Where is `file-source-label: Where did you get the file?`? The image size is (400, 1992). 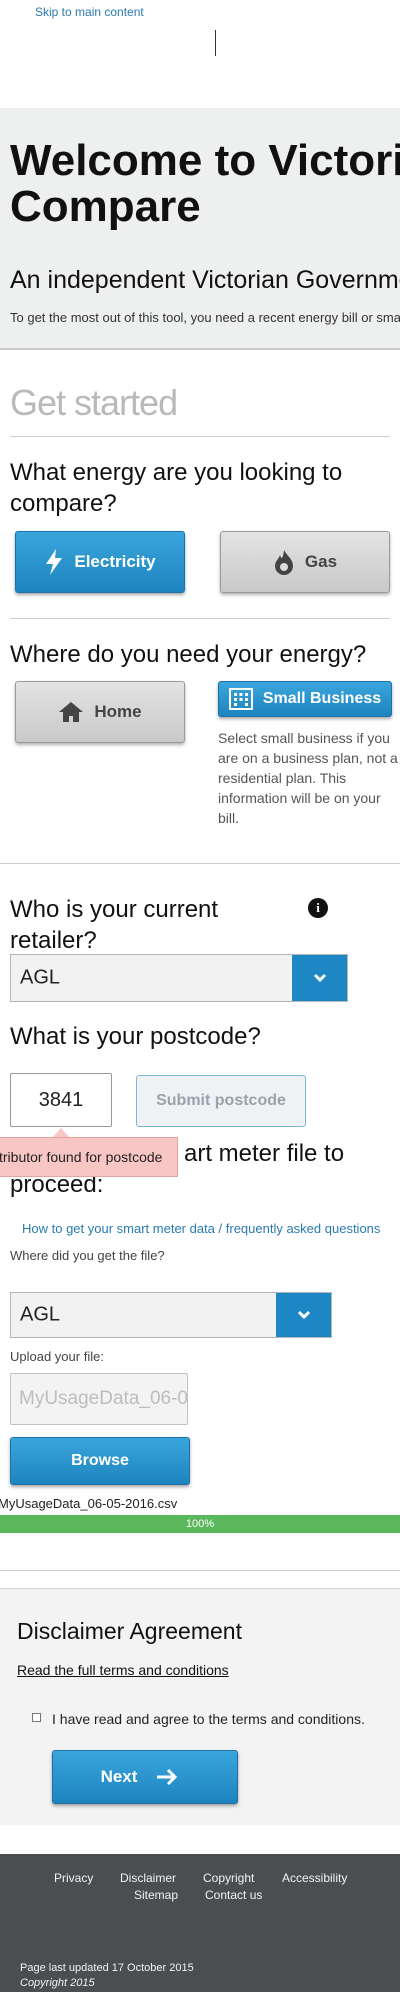
file-source-label: Where did you get the file? is located at coordinates (87, 1255).